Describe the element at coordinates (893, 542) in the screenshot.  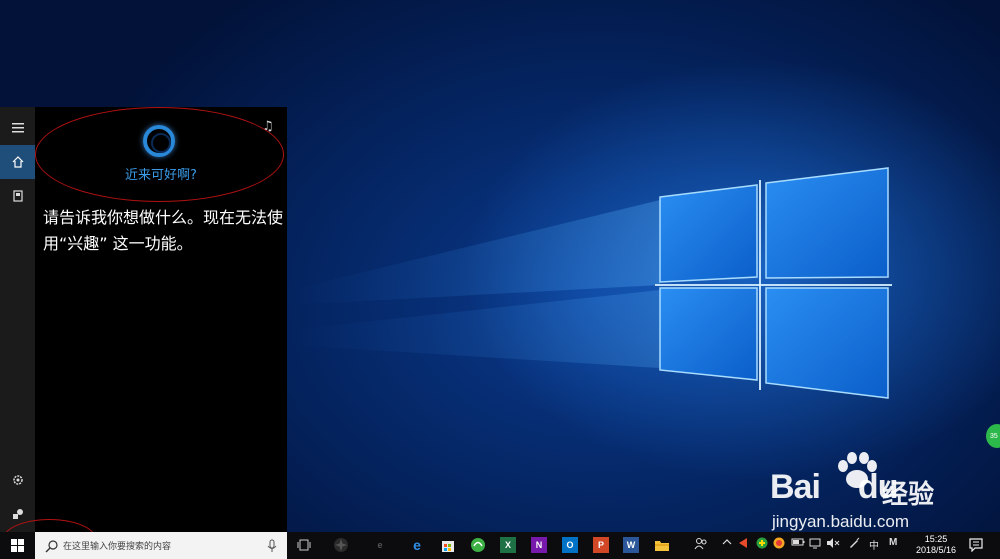
I see `ime-mode-indicator: M` at that location.